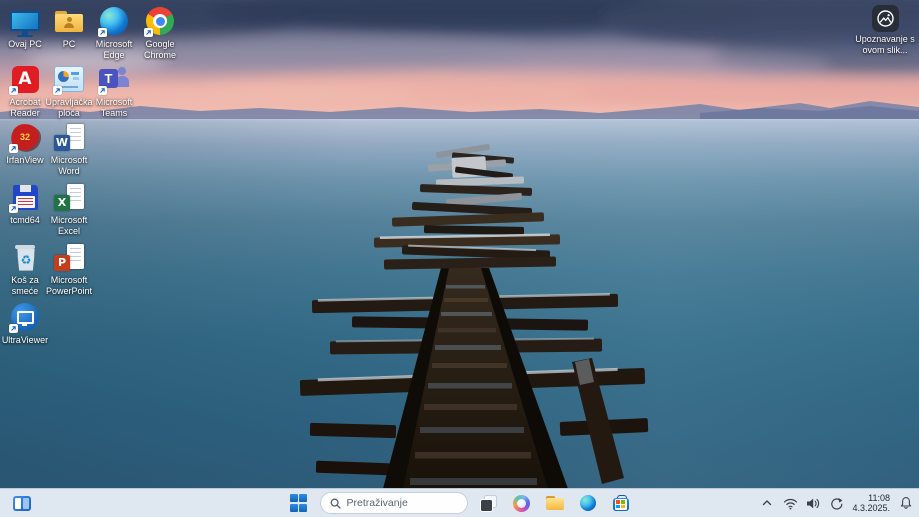  I want to click on icon-label: Ovaj PC, so click(25, 44).